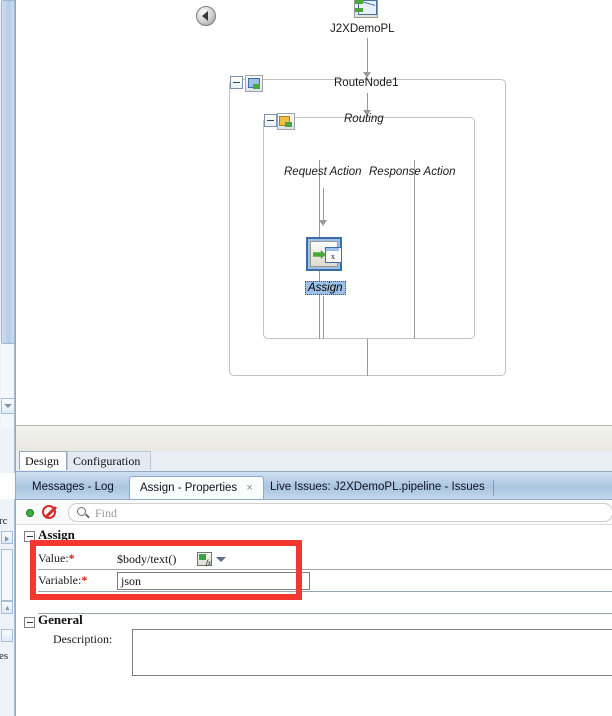  I want to click on canvas-status-bar: Zoom: 100, so click(313, 438).